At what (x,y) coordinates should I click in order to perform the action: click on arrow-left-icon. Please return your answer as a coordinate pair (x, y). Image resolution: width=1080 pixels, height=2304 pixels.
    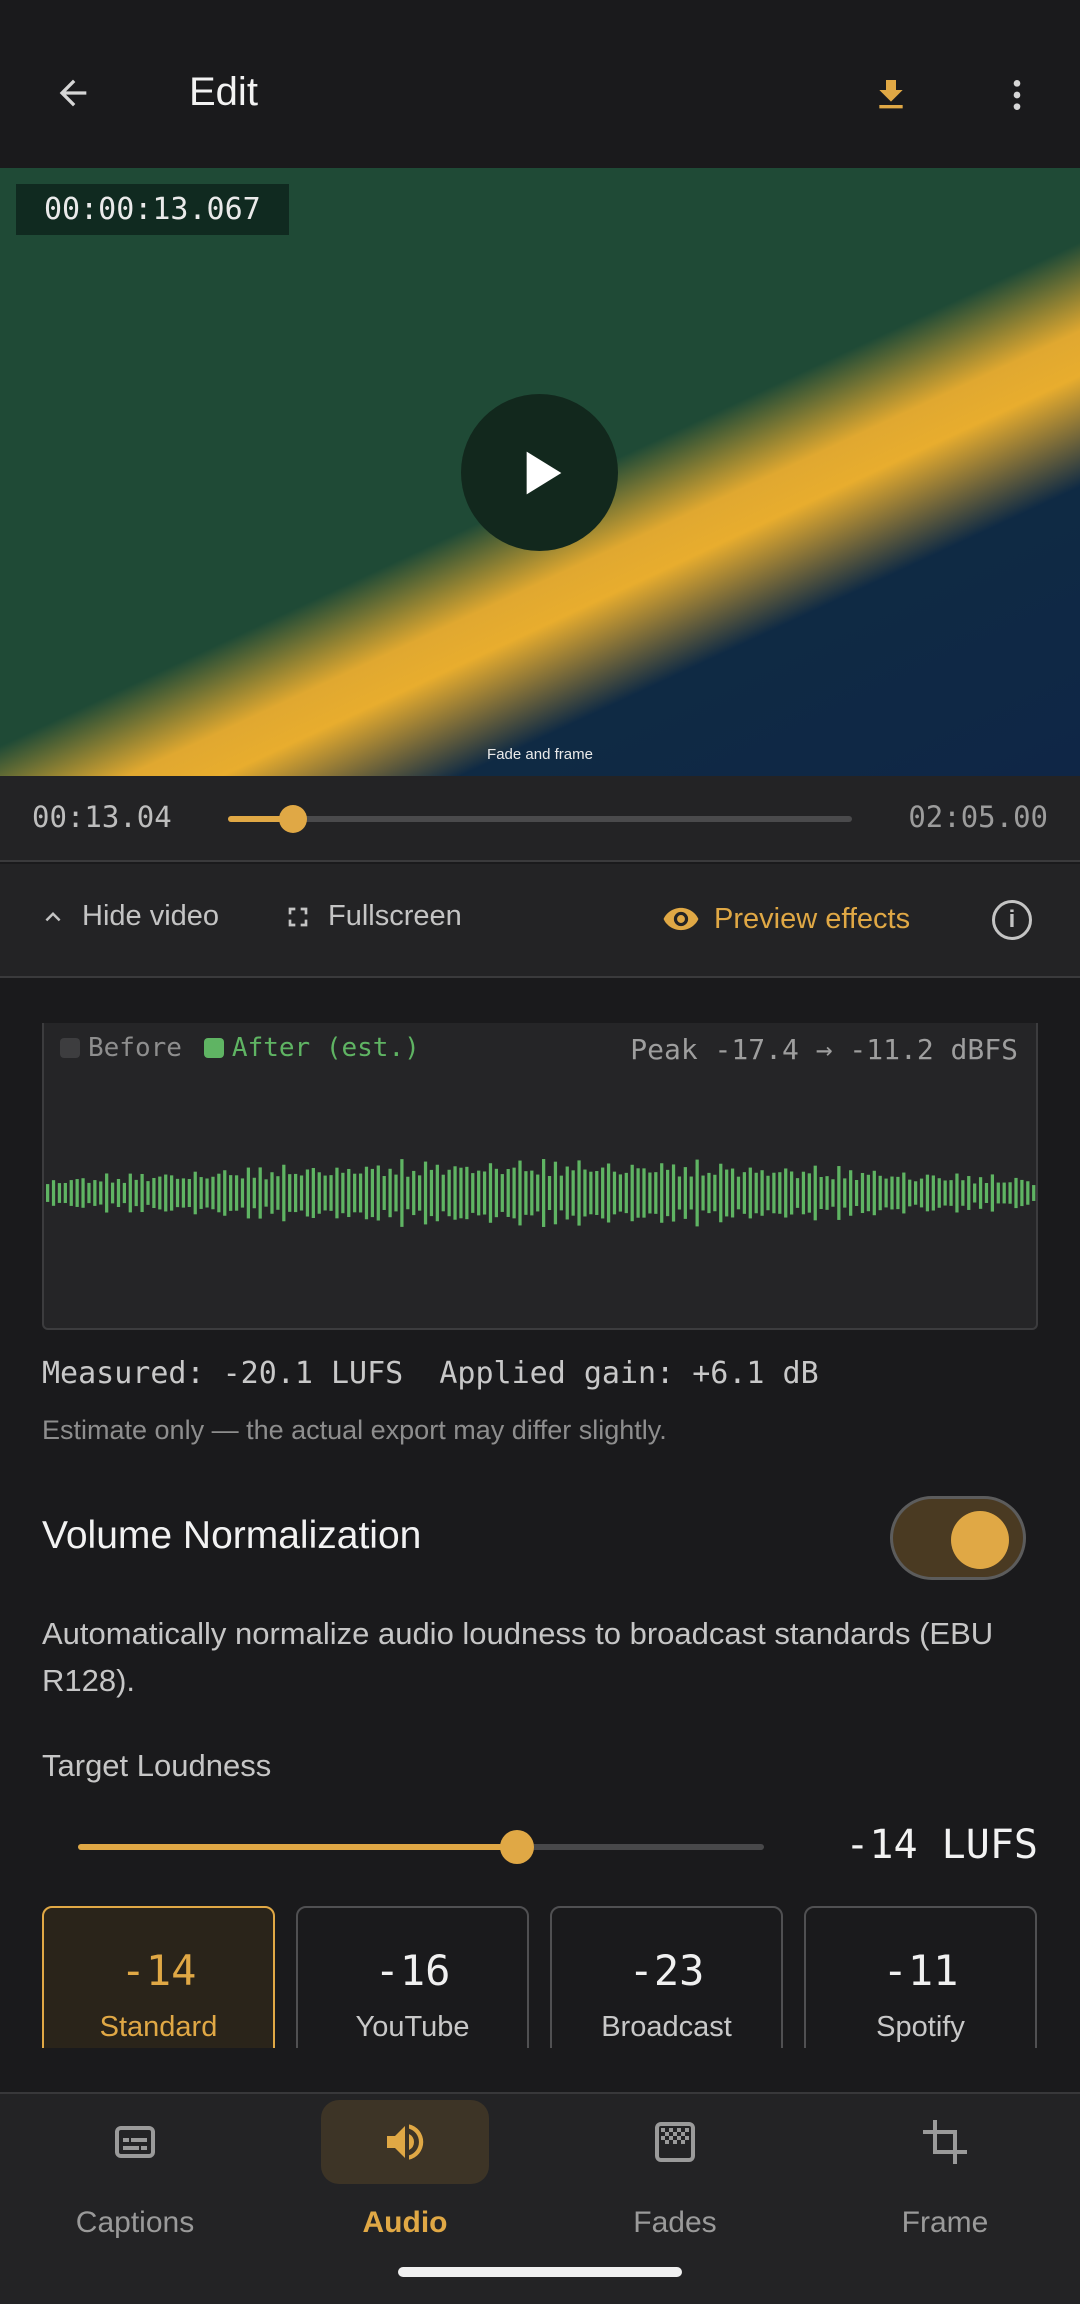
    Looking at the image, I should click on (73, 93).